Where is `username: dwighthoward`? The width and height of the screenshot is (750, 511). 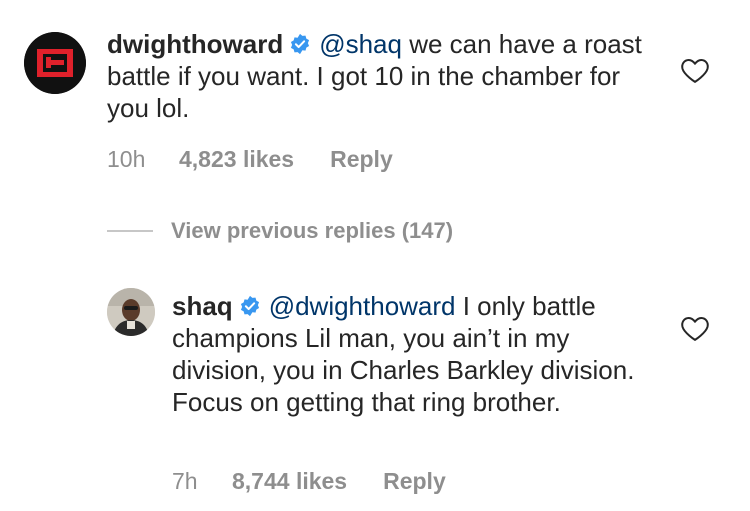 username: dwighthoward is located at coordinates (195, 44).